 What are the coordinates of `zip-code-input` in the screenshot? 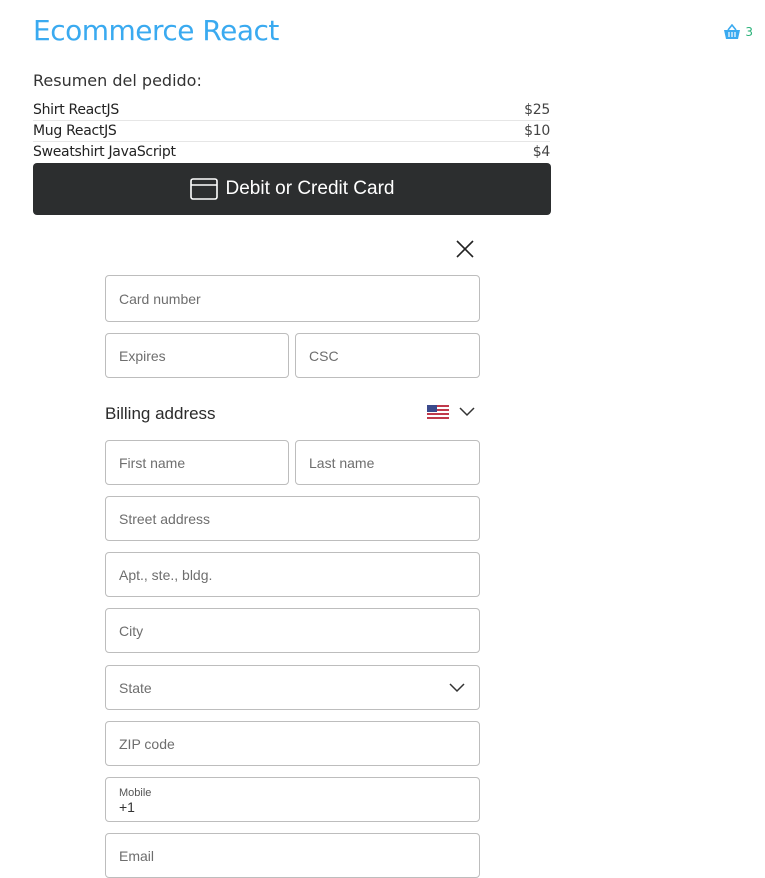 It's located at (299, 743).